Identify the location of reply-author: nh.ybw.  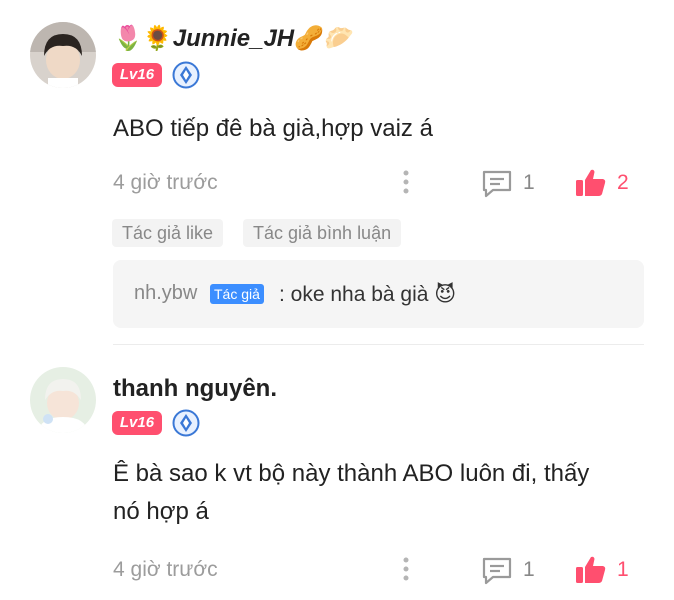
(165, 293).